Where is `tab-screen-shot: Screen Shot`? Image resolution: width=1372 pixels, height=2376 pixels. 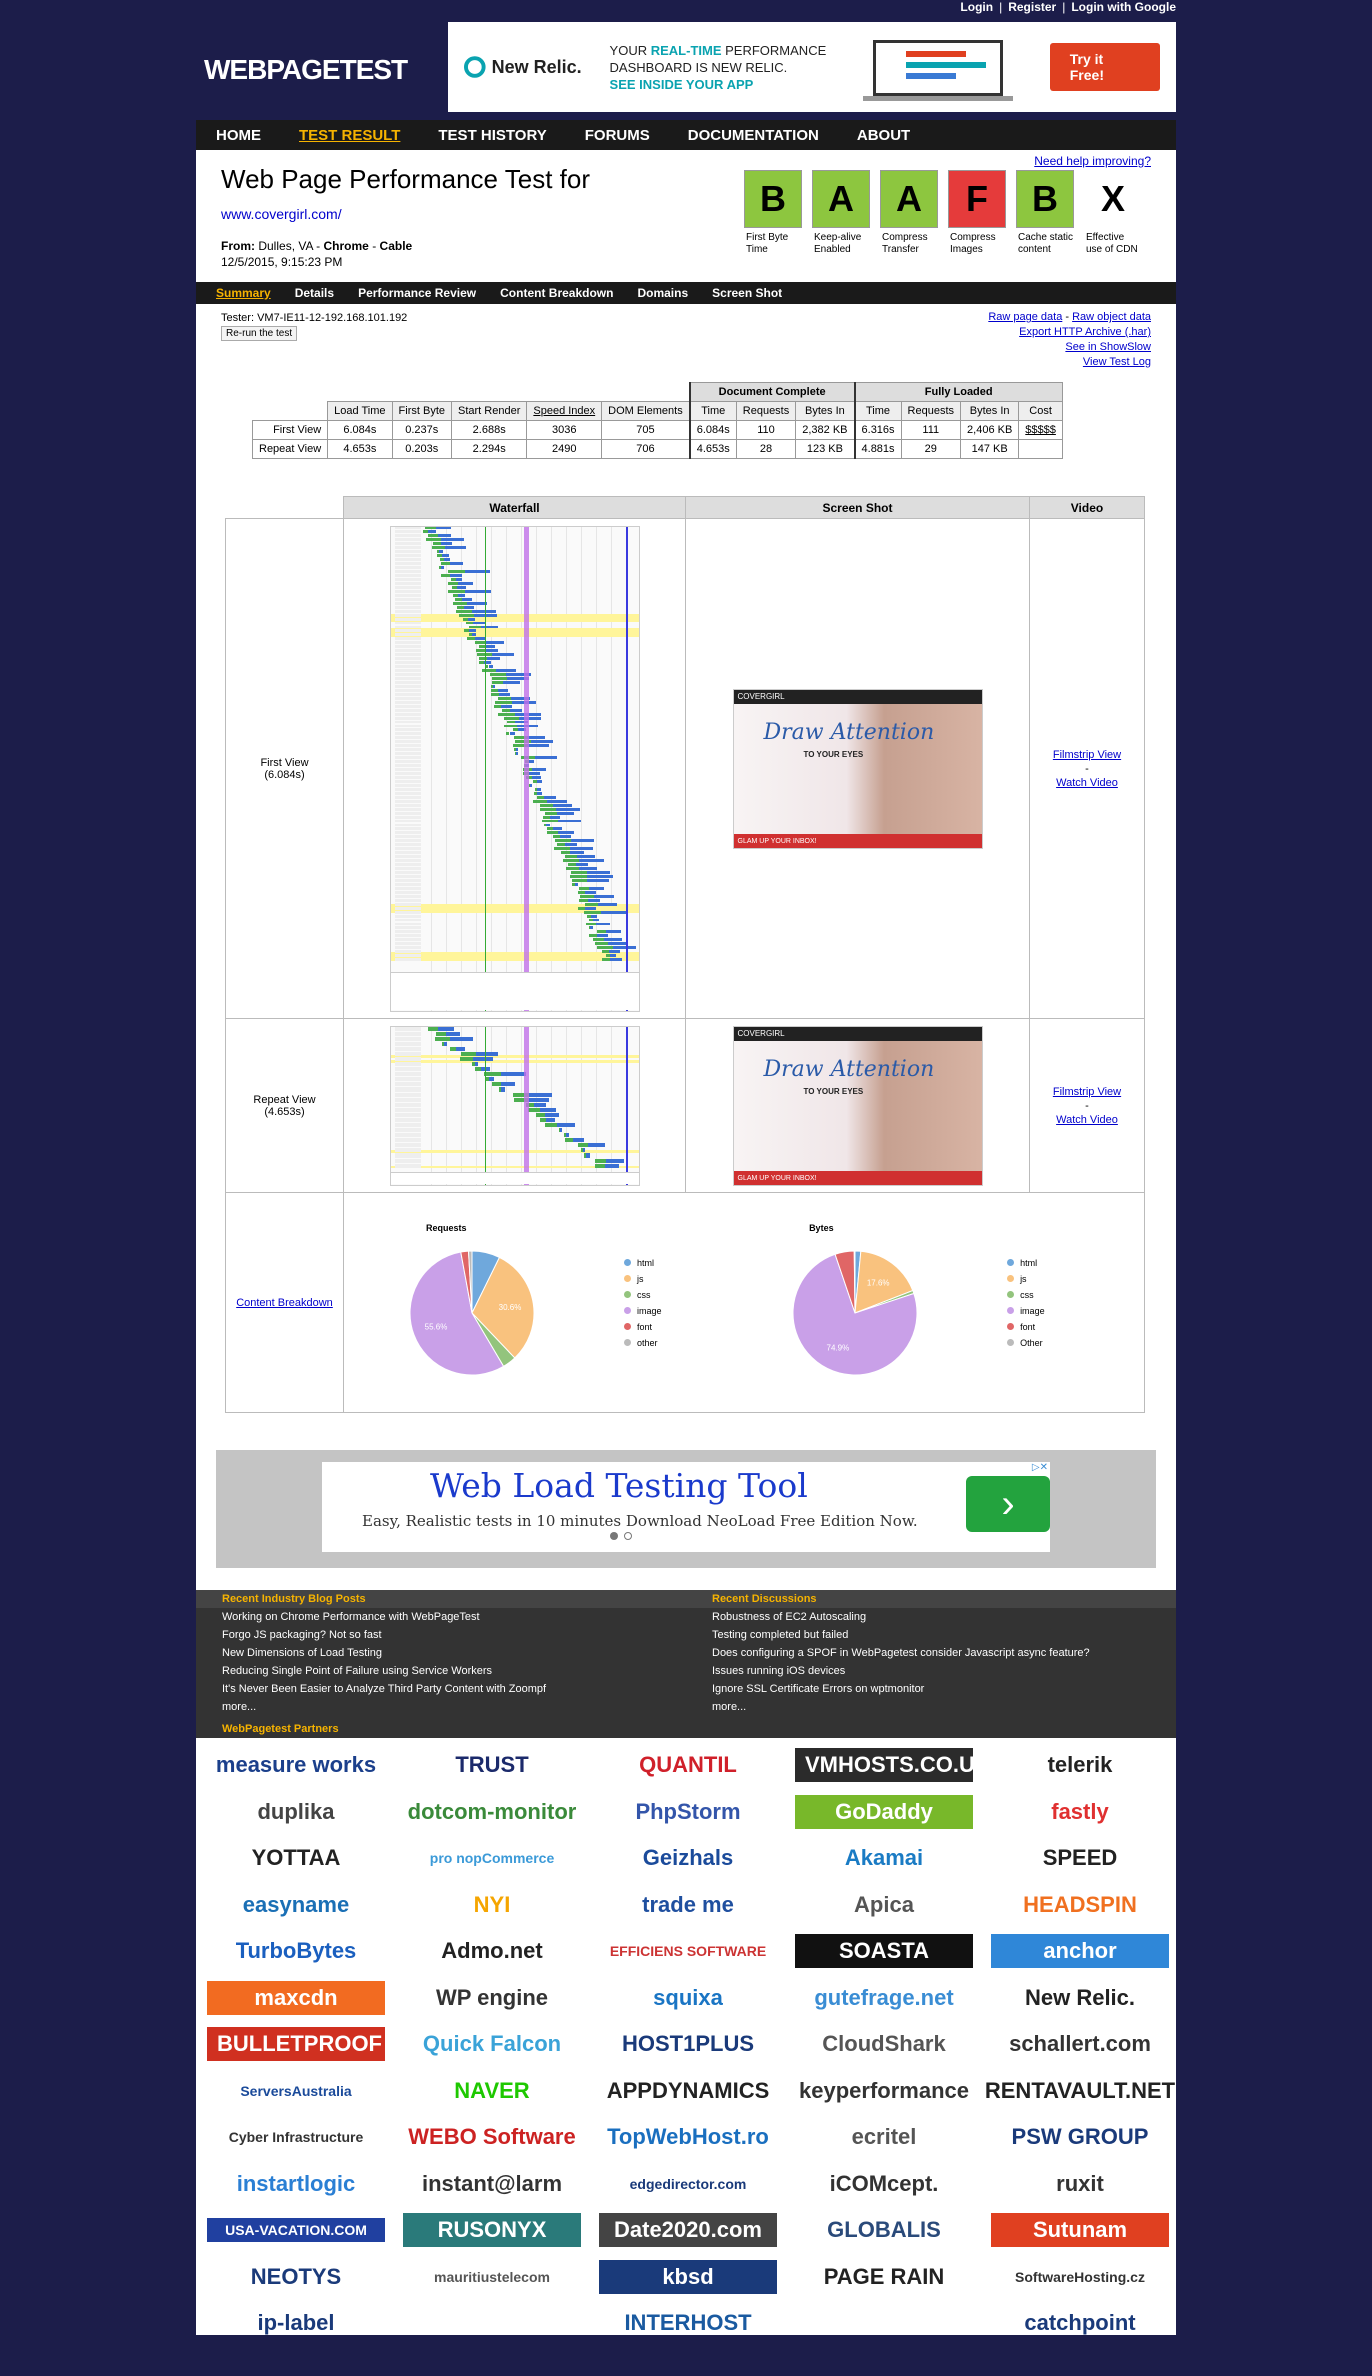
tab-screen-shot: Screen Shot is located at coordinates (747, 293).